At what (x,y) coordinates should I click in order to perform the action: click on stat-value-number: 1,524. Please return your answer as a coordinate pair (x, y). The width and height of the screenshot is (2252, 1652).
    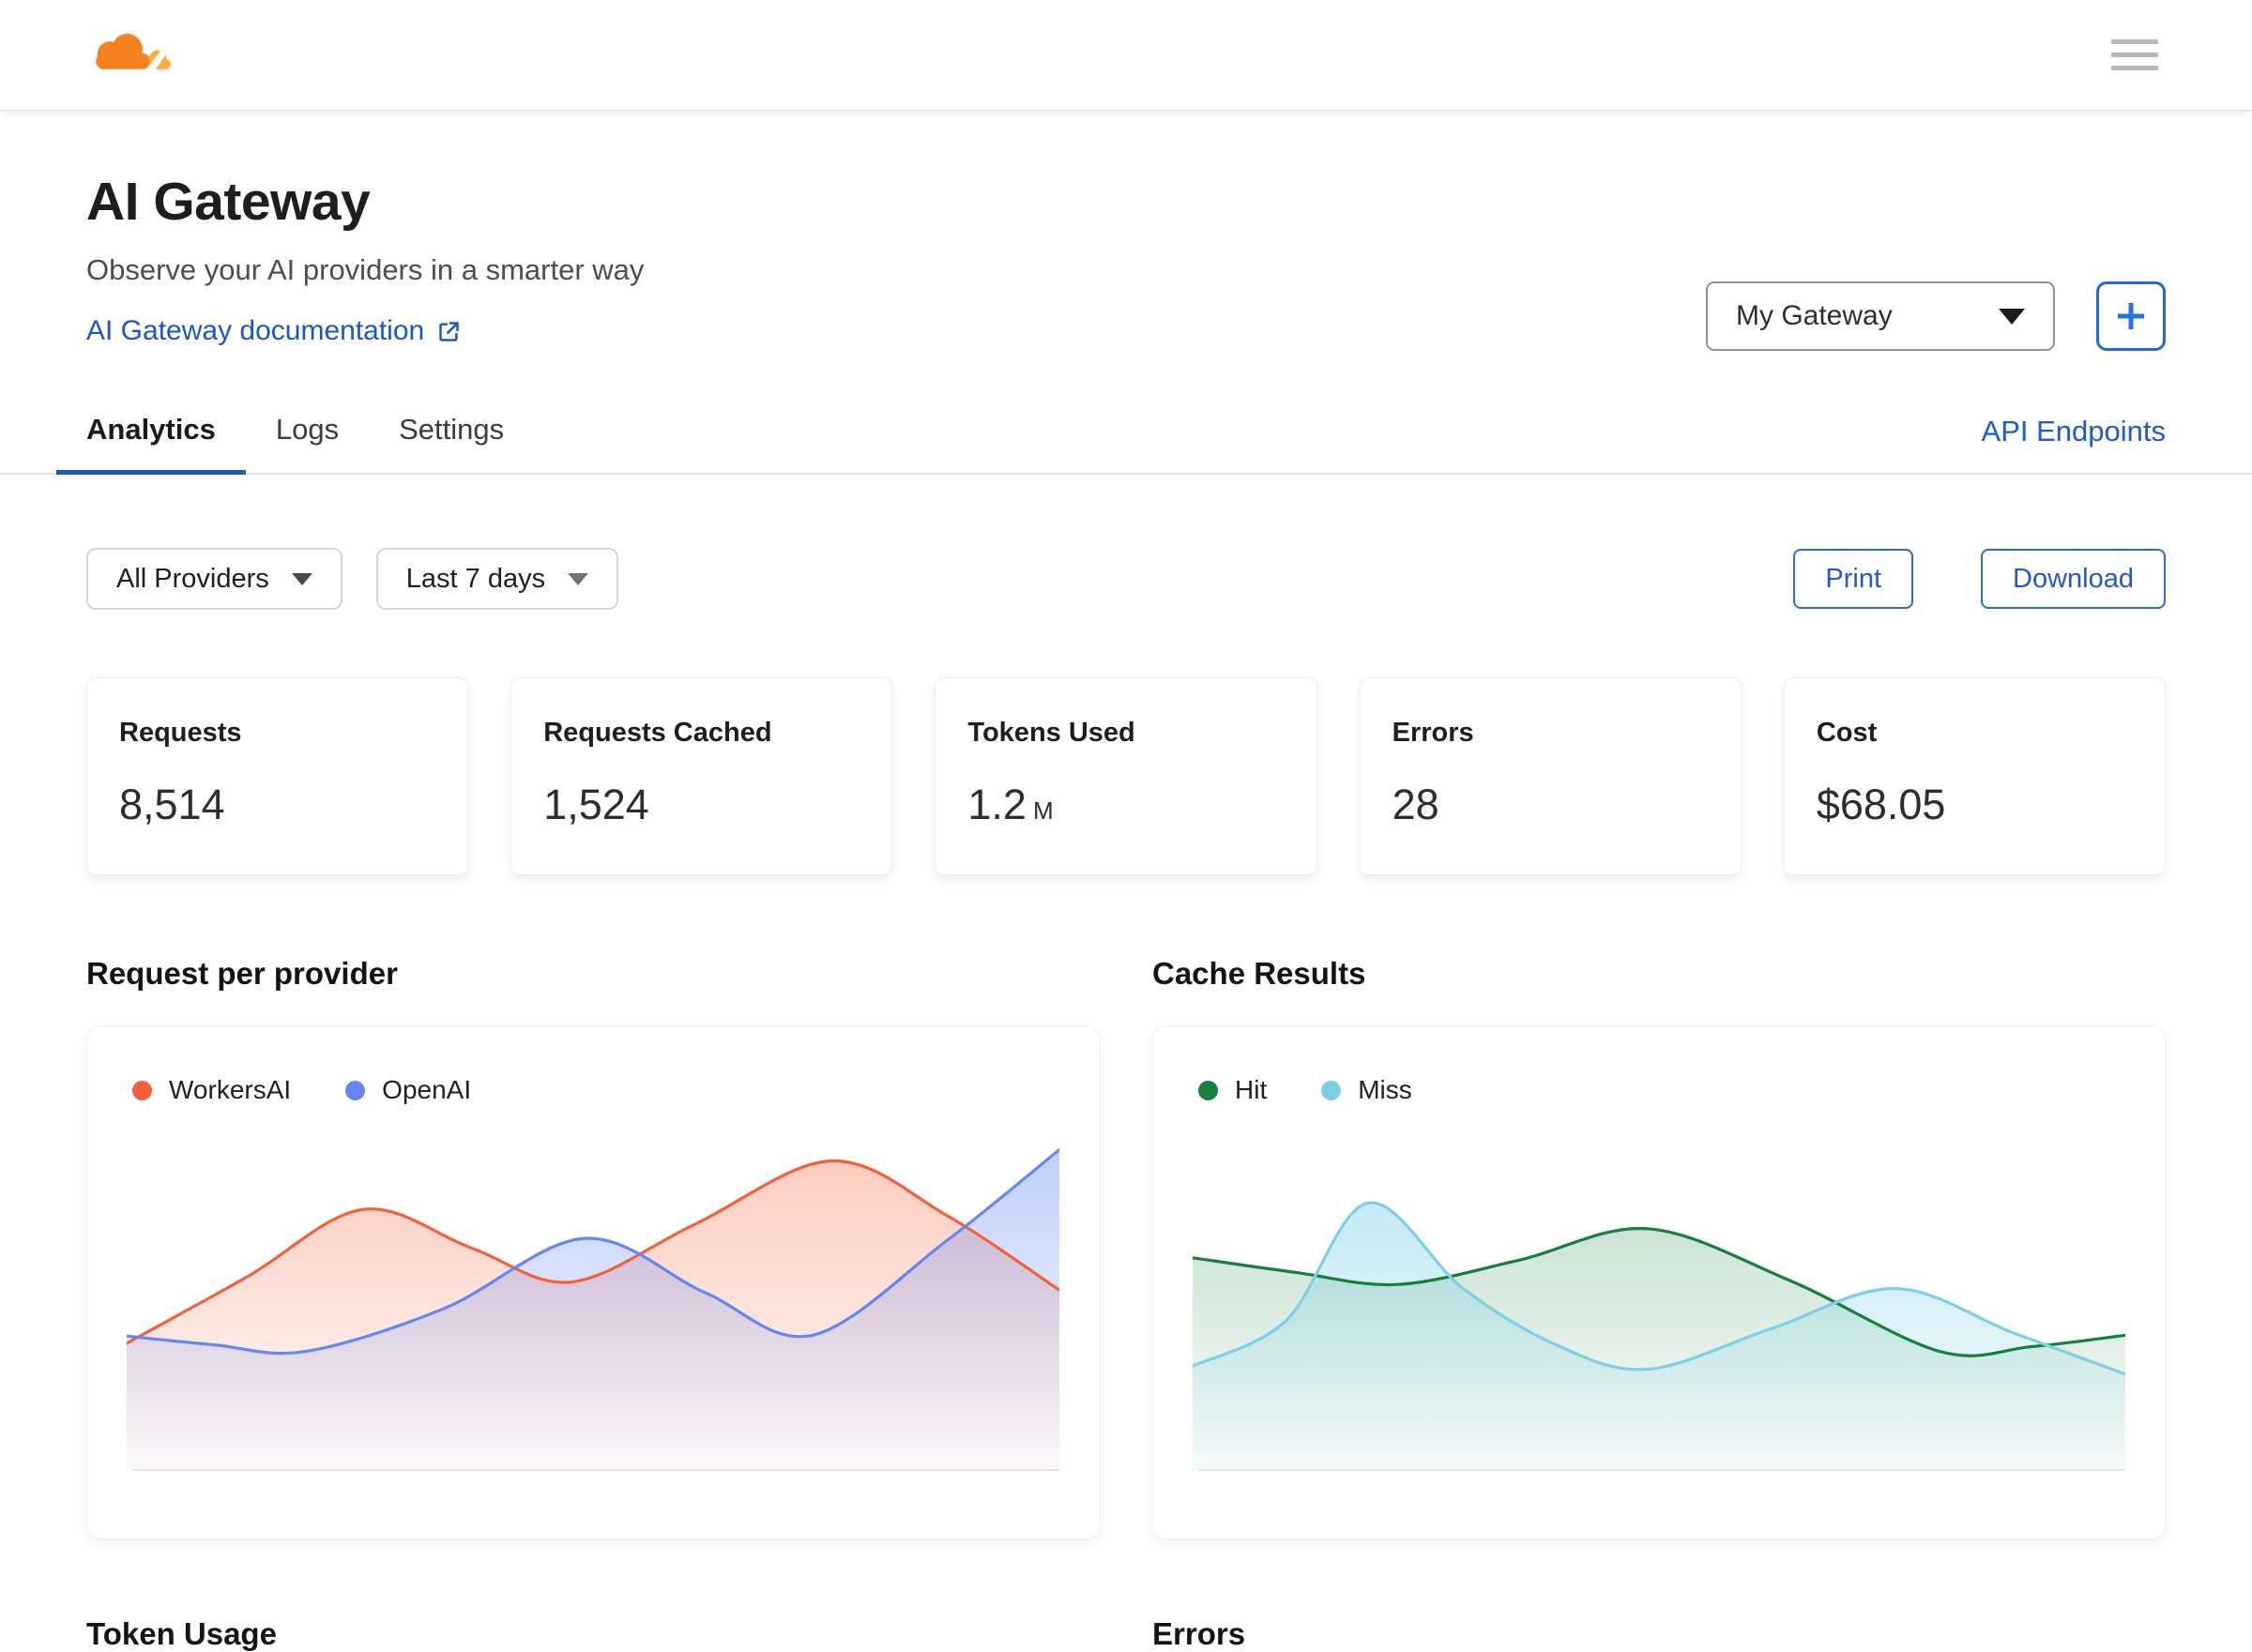
    Looking at the image, I should click on (596, 804).